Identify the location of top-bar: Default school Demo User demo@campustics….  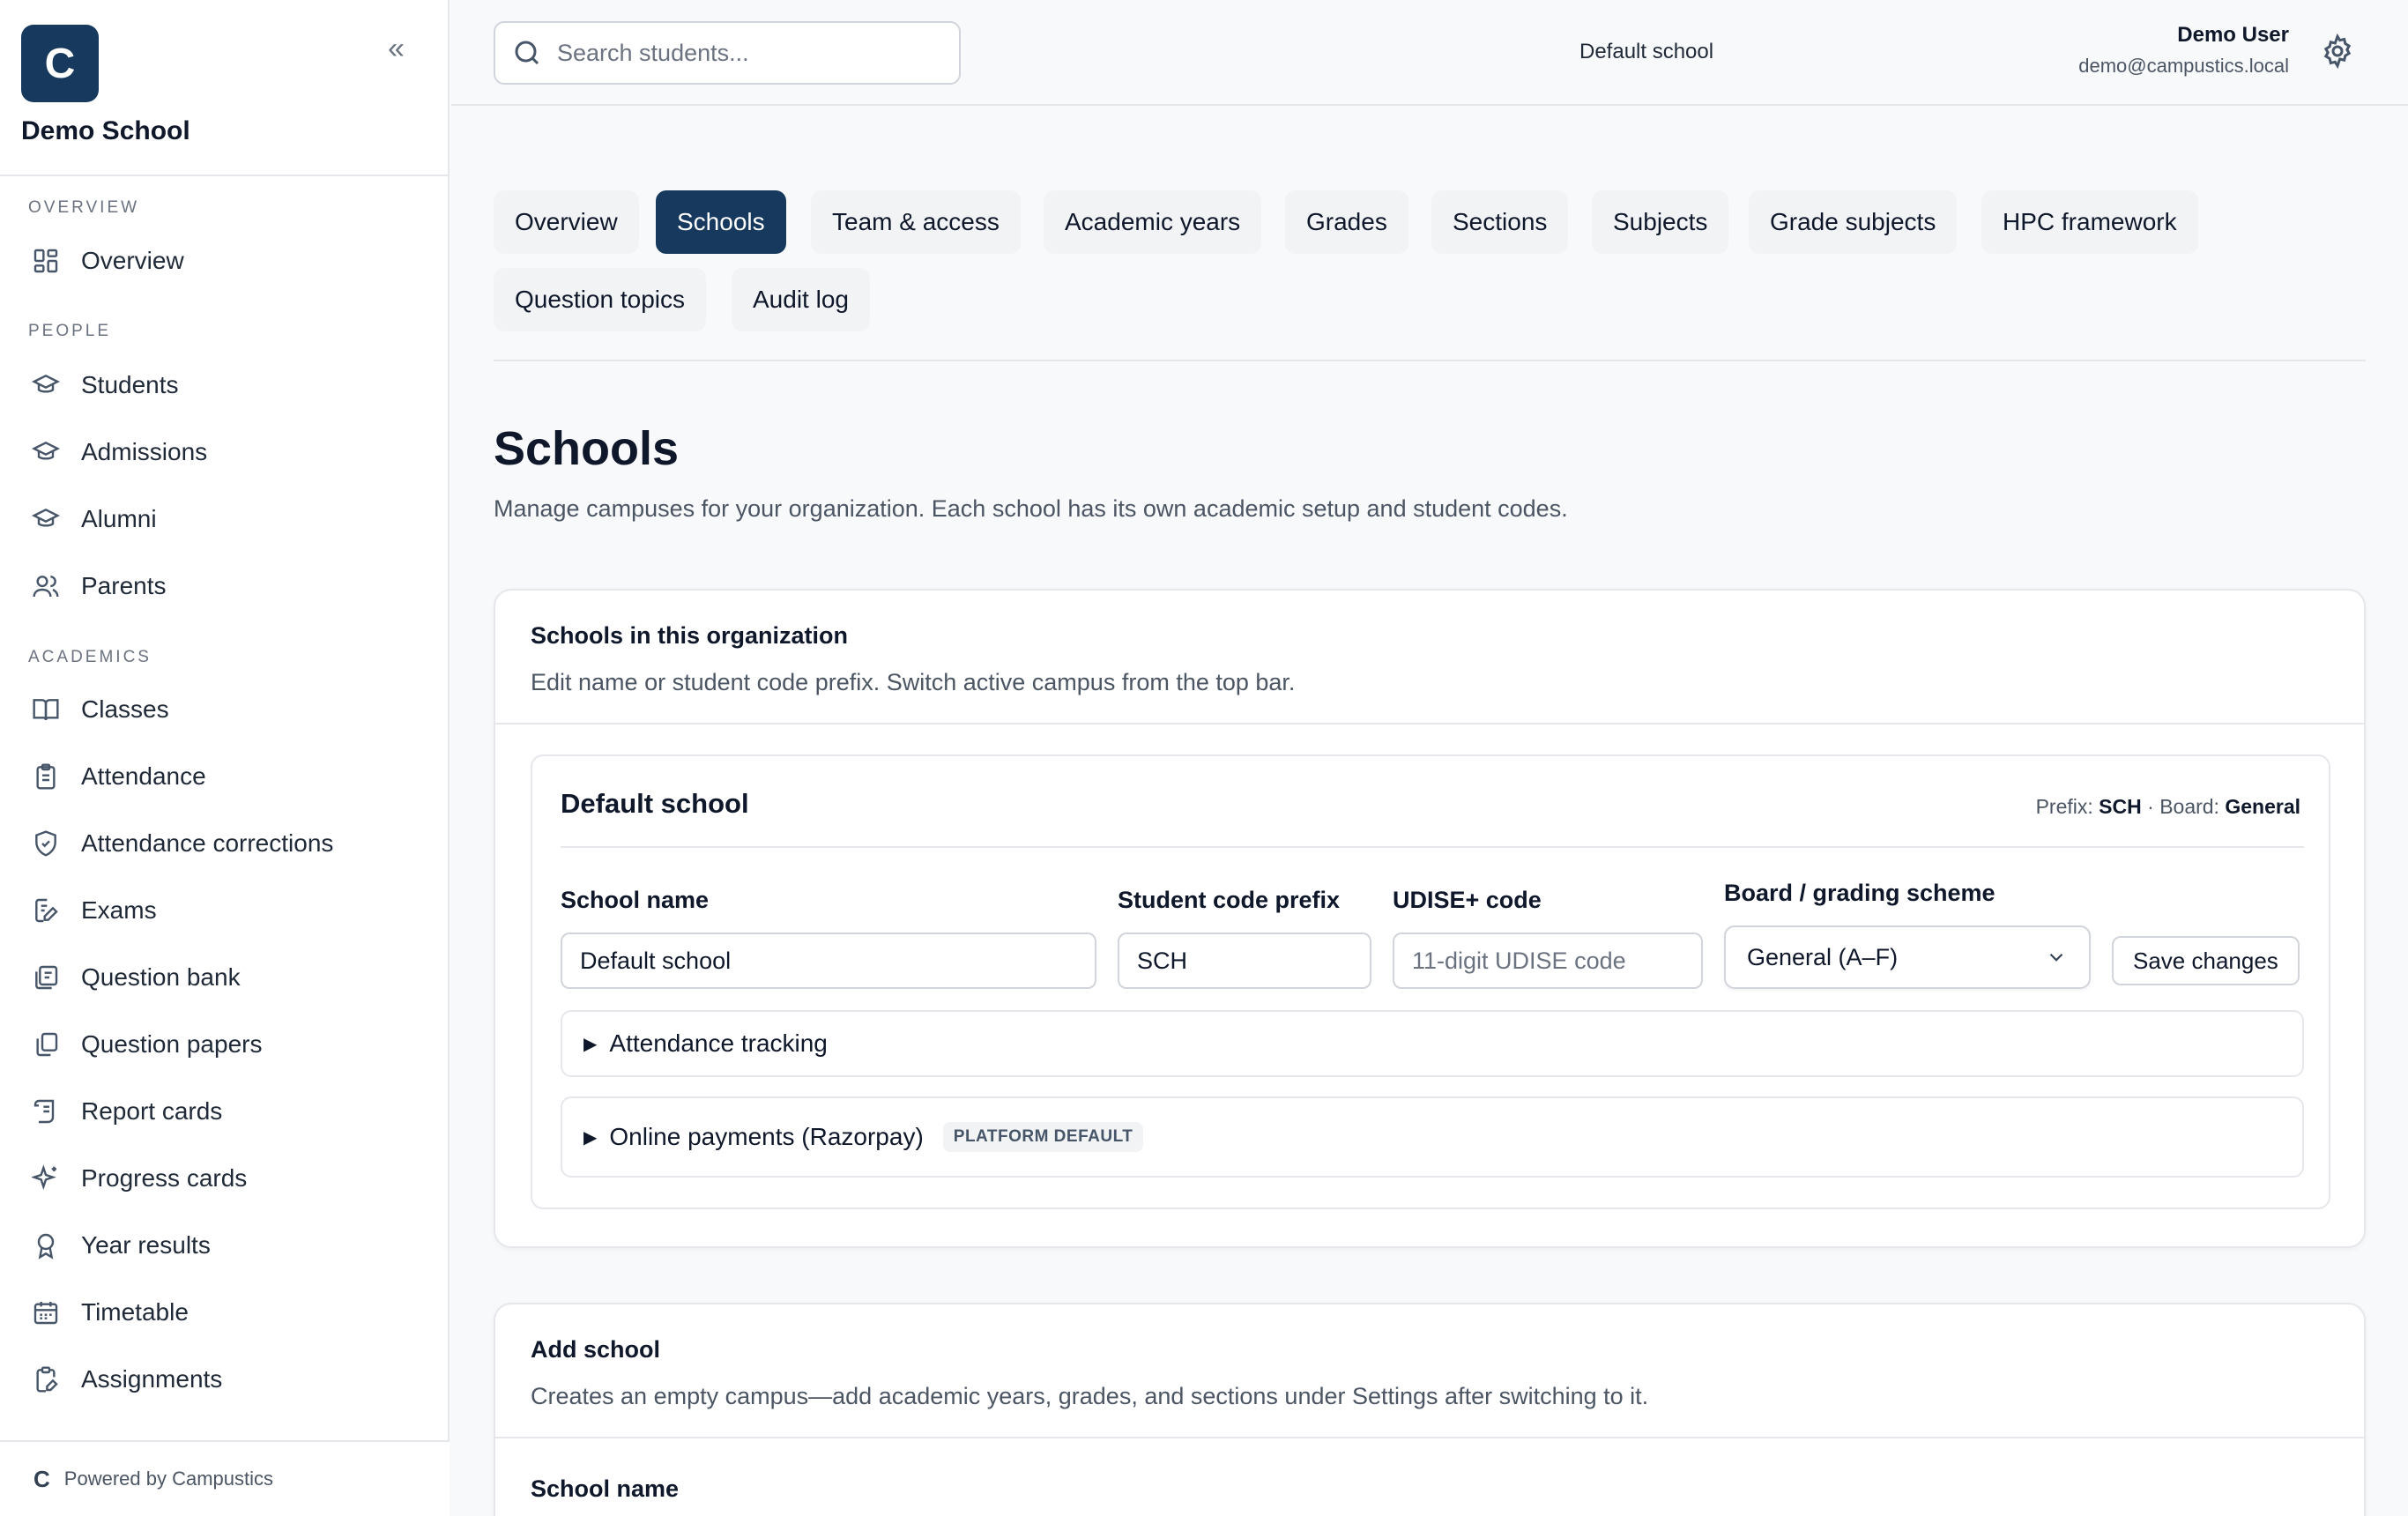
(1429, 53).